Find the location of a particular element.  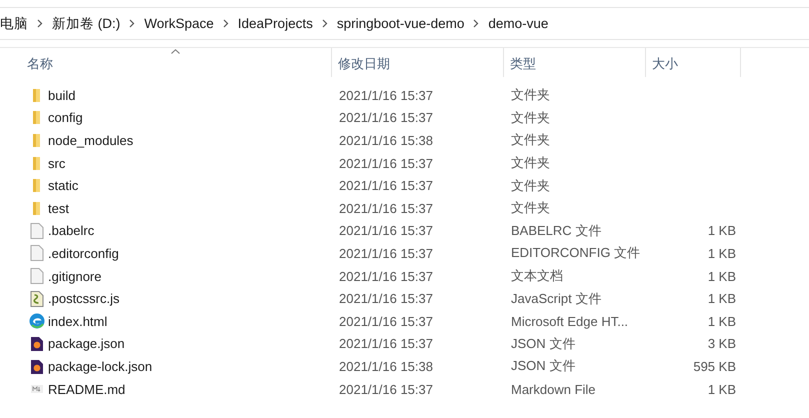

file-name: index.html is located at coordinates (78, 321).